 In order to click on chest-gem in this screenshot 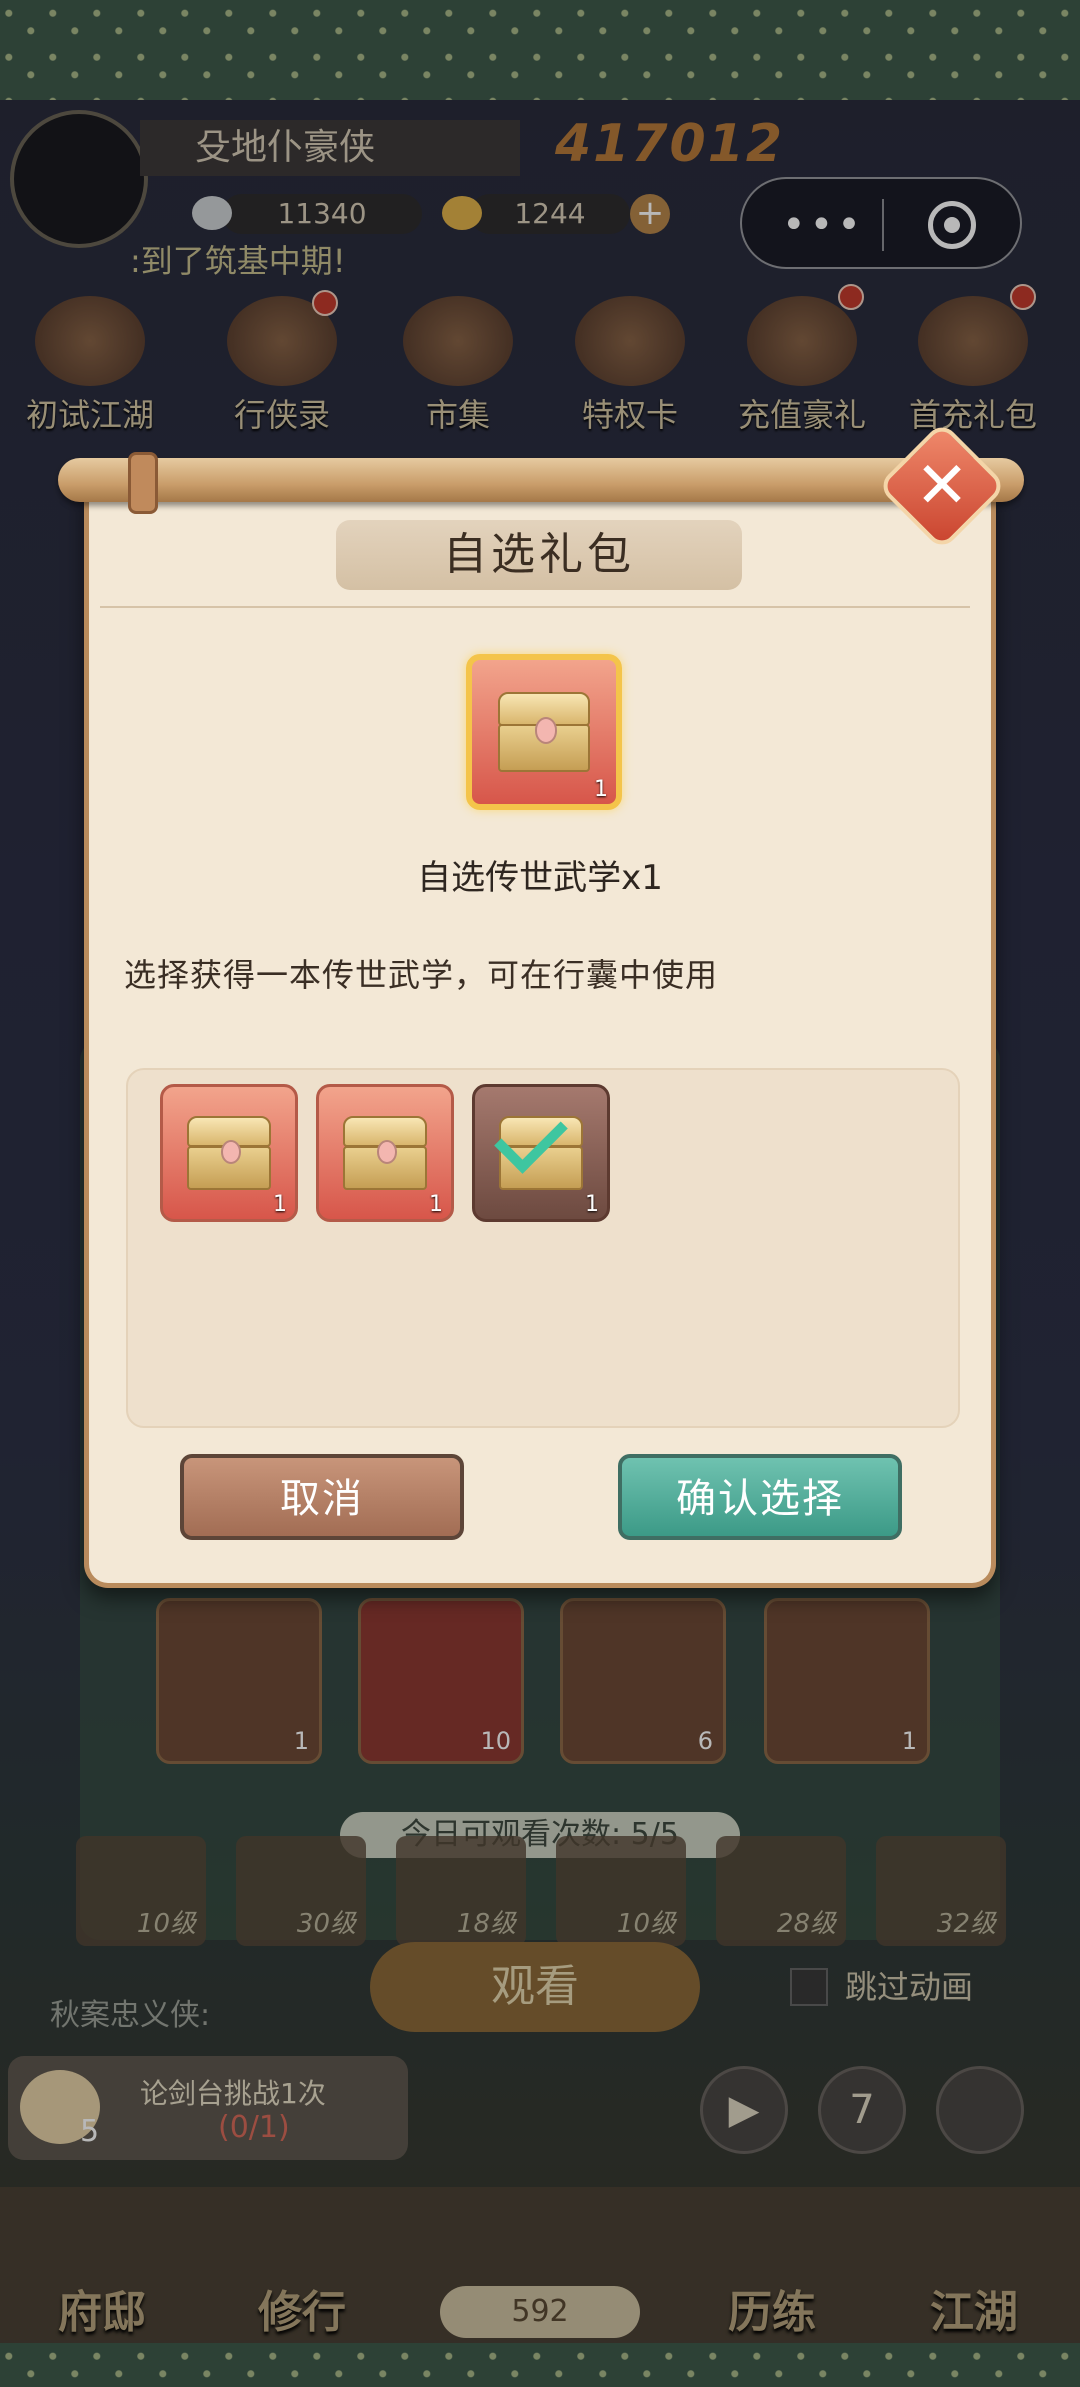, I will do `click(546, 731)`.